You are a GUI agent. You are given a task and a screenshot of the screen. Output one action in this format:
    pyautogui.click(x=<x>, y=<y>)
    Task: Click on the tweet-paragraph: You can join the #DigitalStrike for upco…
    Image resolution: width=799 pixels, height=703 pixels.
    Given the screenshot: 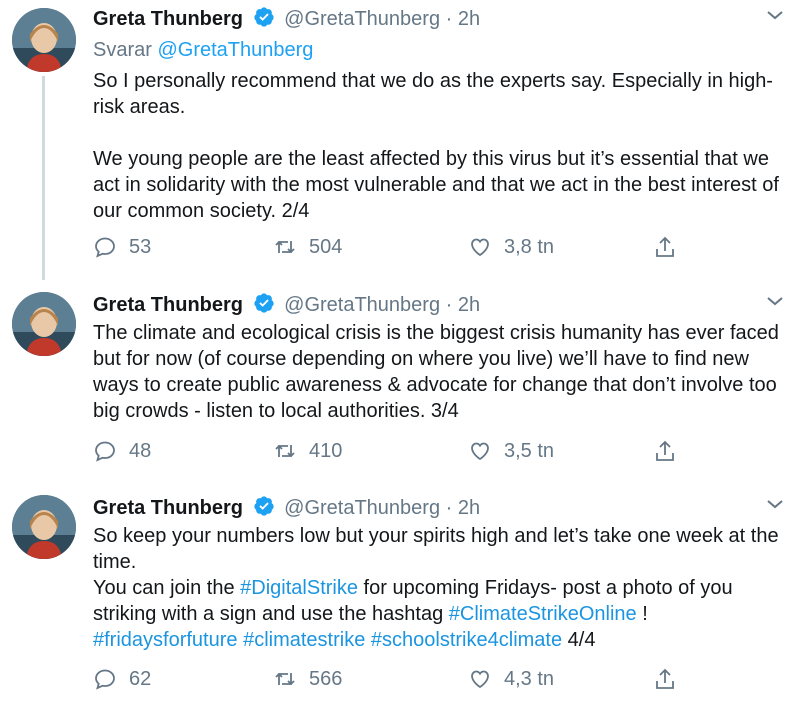 What is the action you would take?
    pyautogui.click(x=443, y=601)
    